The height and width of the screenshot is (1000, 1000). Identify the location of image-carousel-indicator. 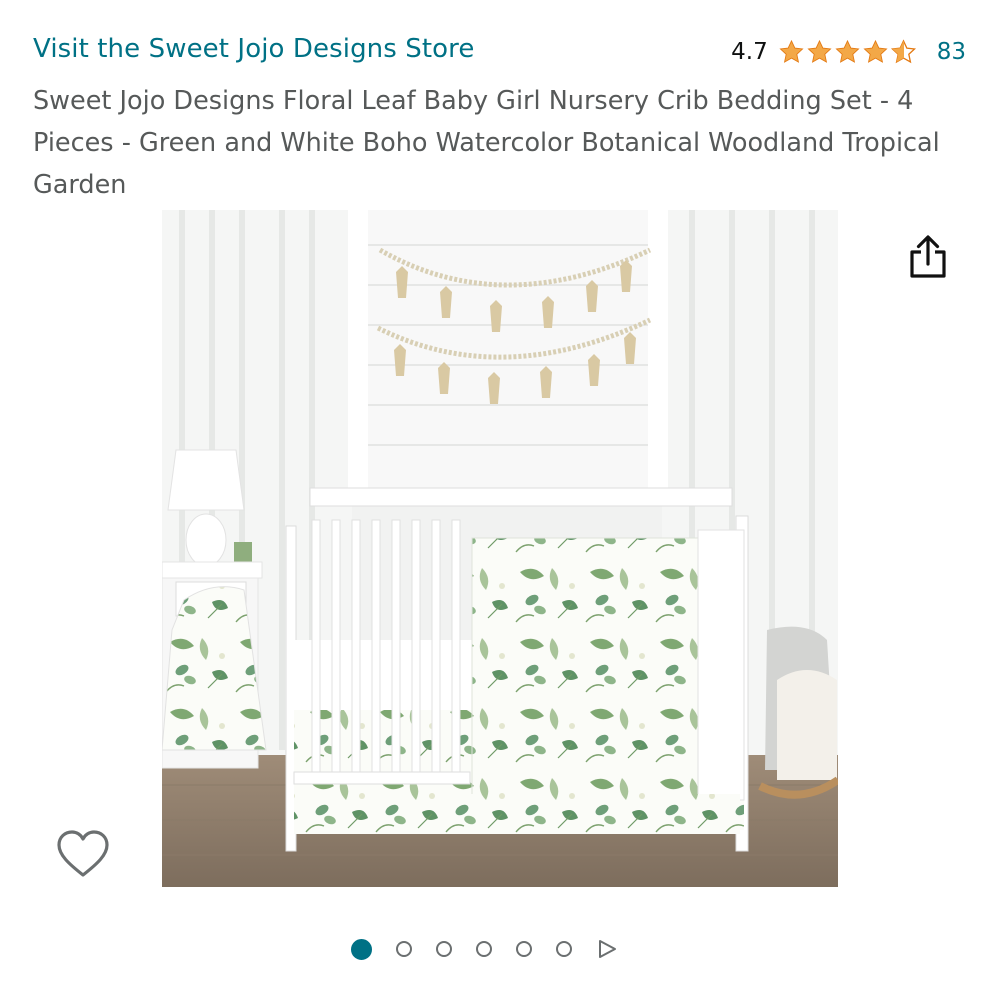
(484, 949).